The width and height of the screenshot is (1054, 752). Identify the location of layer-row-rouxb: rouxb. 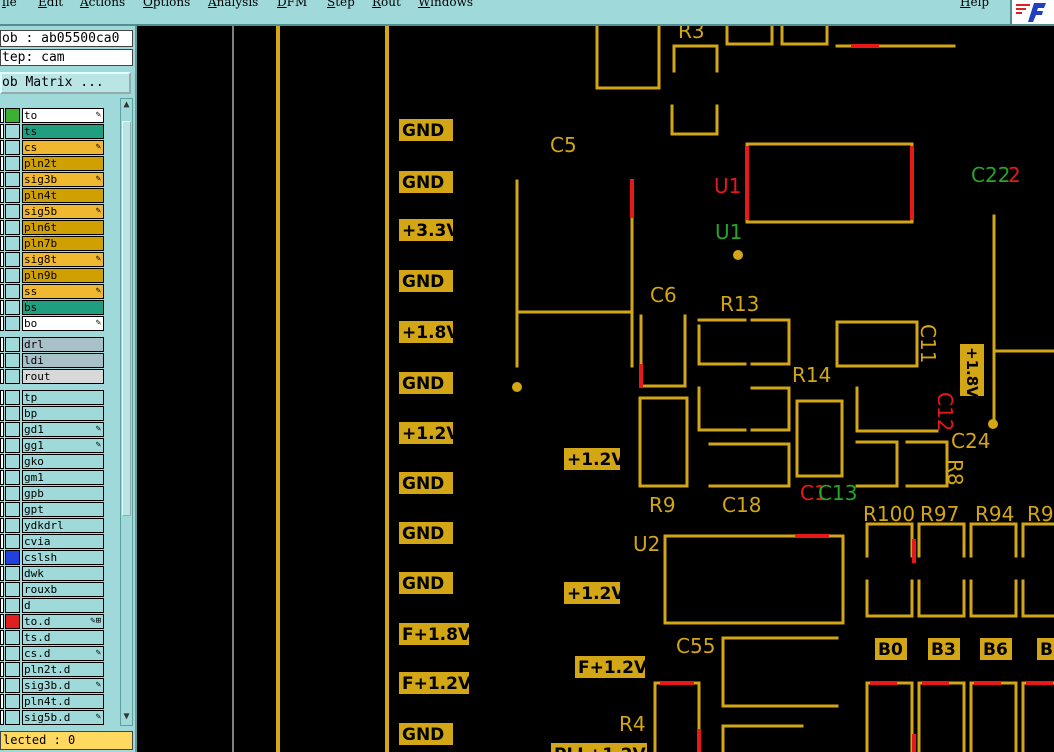
(59, 589).